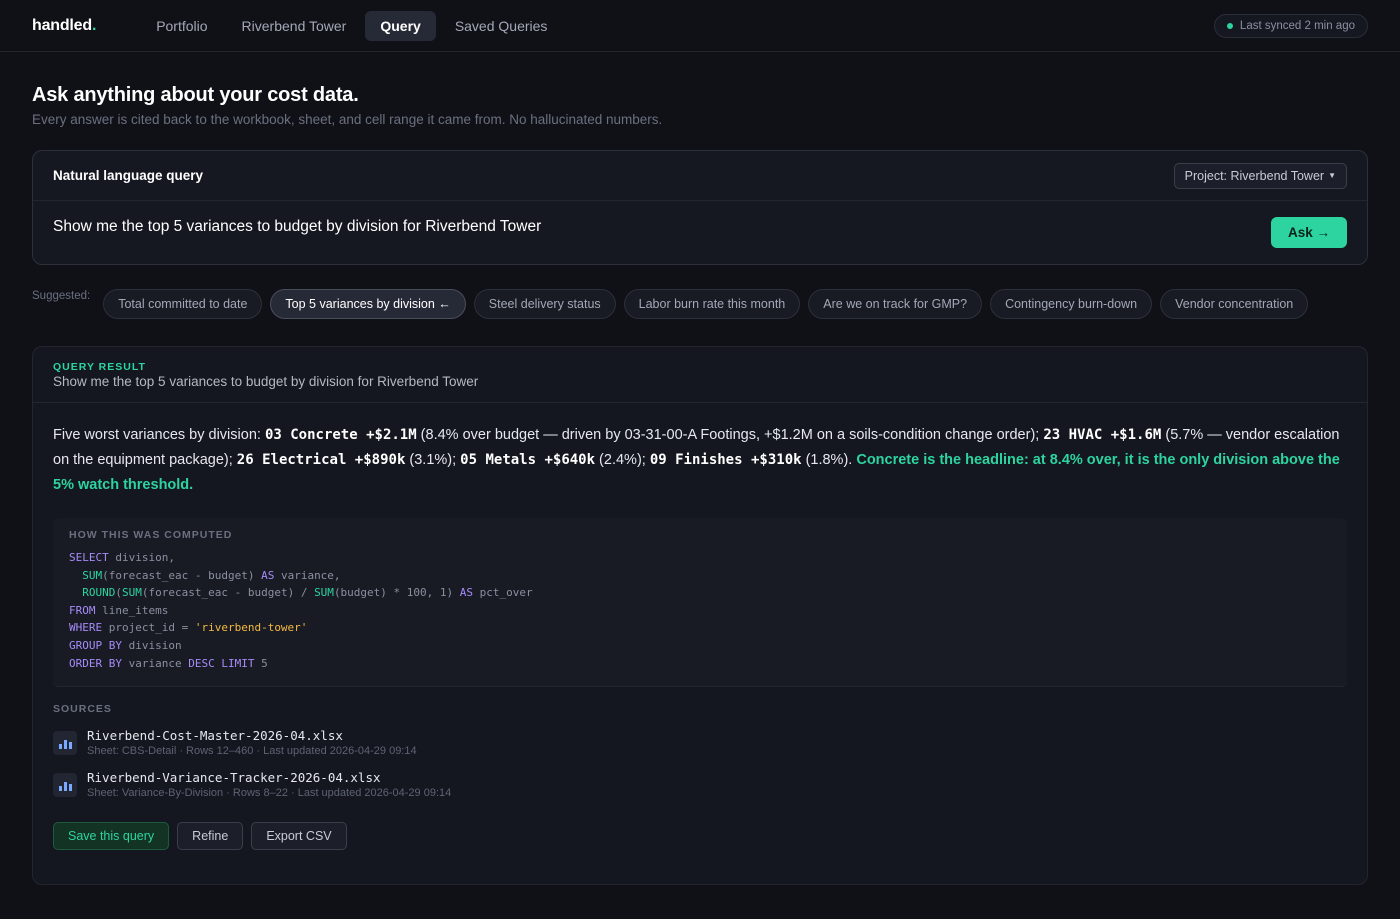 Image resolution: width=1400 pixels, height=919 pixels. What do you see at coordinates (895, 304) in the screenshot?
I see `chip-gmp-track: Are we on track for GMP?` at bounding box center [895, 304].